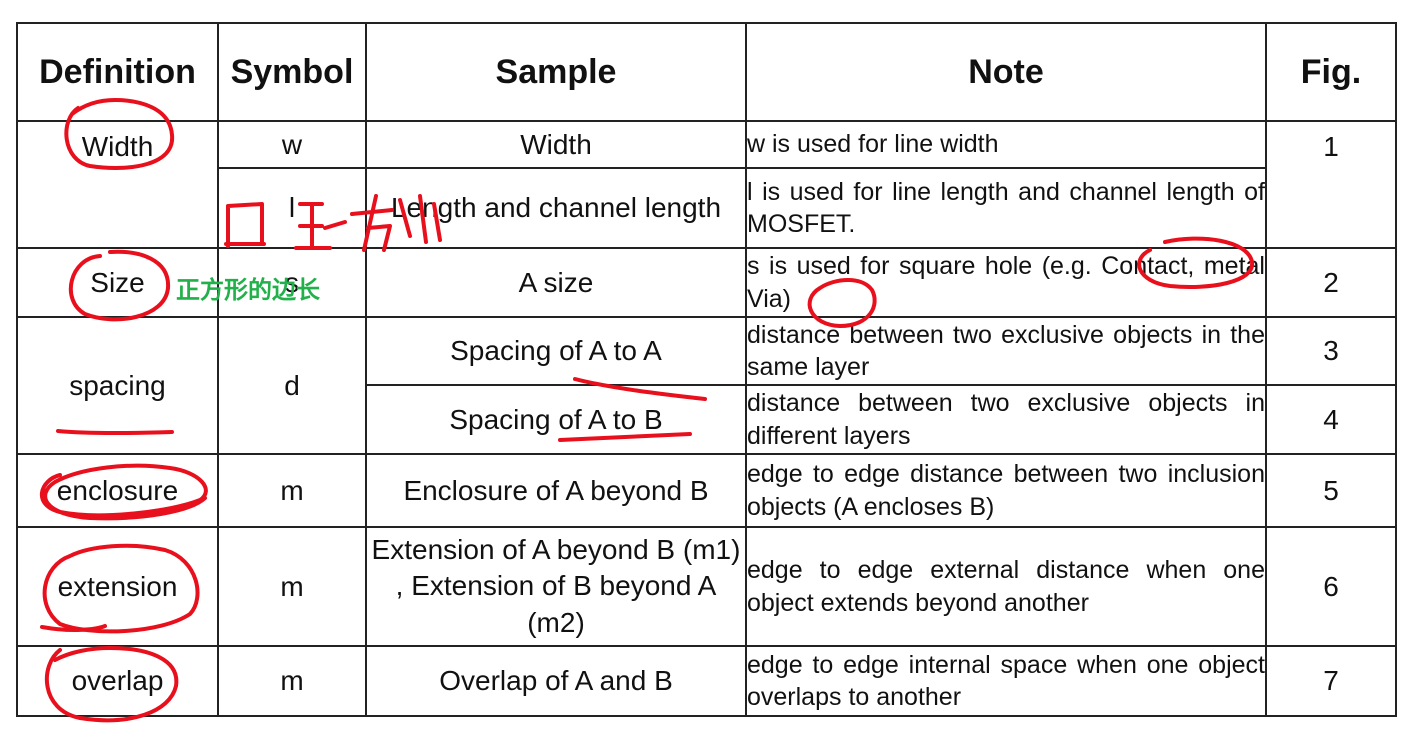 This screenshot has width=1417, height=736. I want to click on symbol-m-extension: m, so click(292, 586).